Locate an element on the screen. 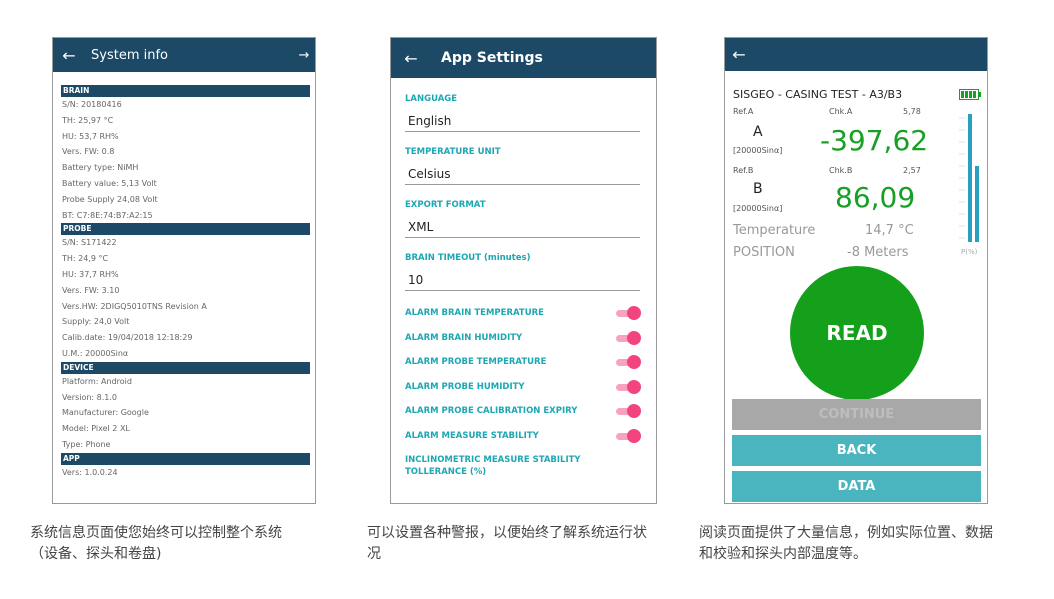 The width and height of the screenshot is (1054, 599). ref-b-label: Ref.B is located at coordinates (743, 170).